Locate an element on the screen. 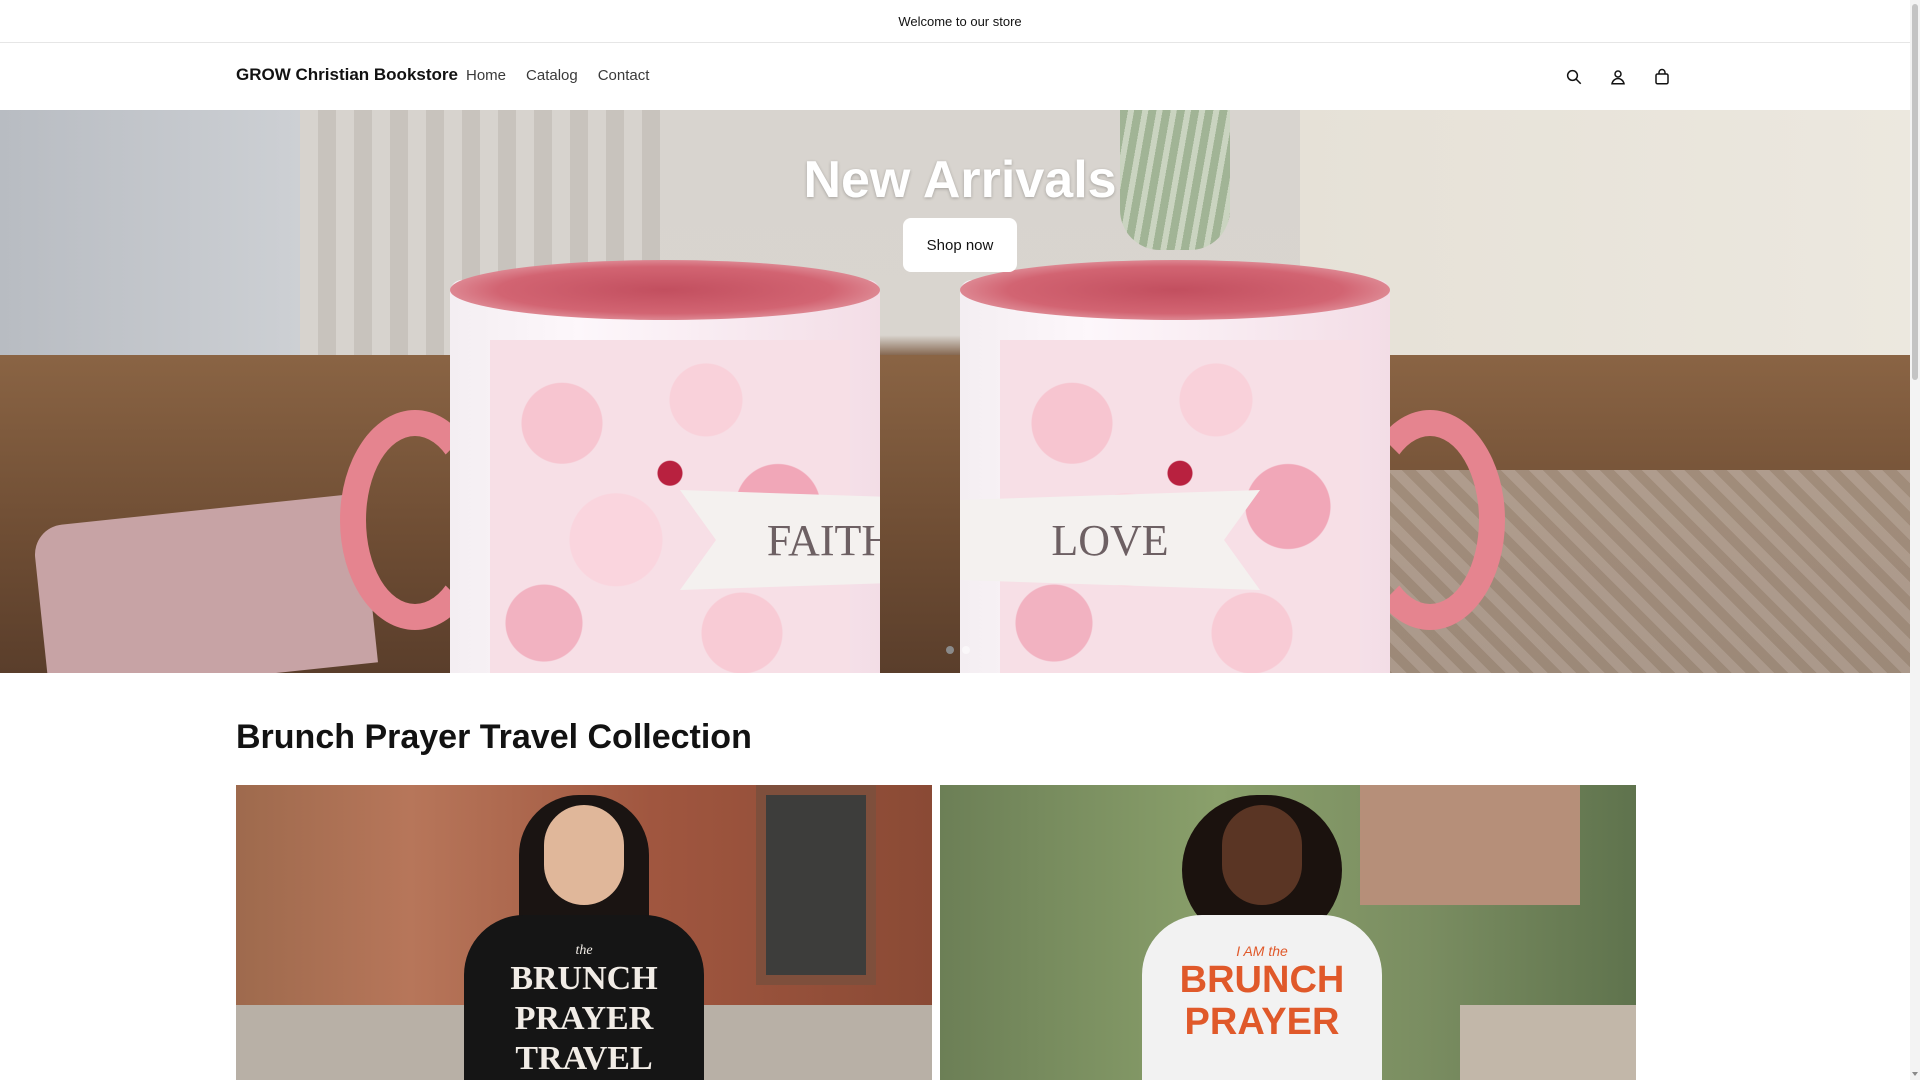 Image resolution: width=1920 pixels, height=1080 pixels. mug-left: FAITH is located at coordinates (610, 466).